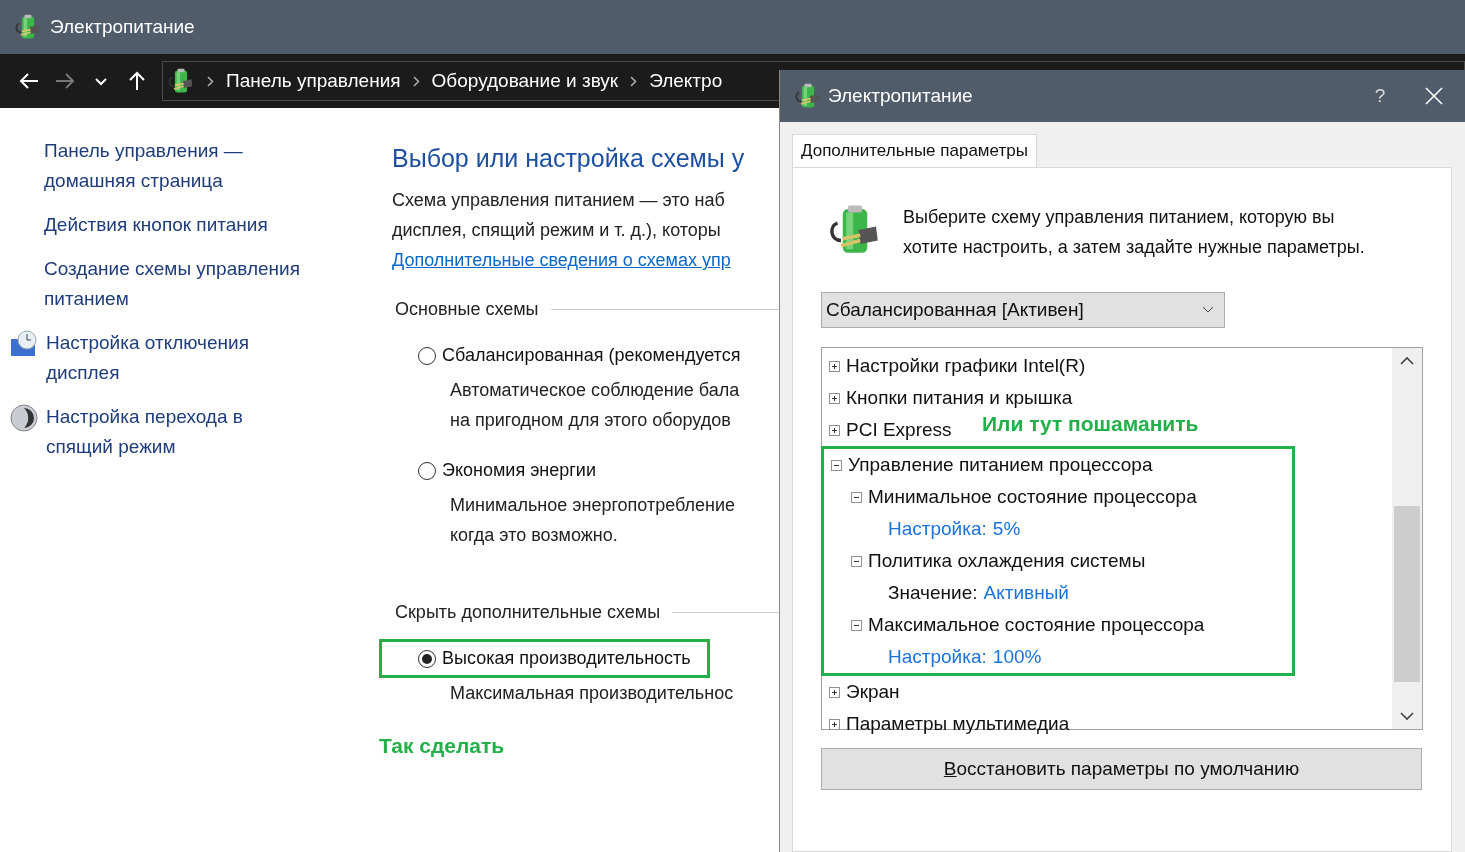  Describe the element at coordinates (442, 746) in the screenshot. I see `annotation-text: Так сделать` at that location.